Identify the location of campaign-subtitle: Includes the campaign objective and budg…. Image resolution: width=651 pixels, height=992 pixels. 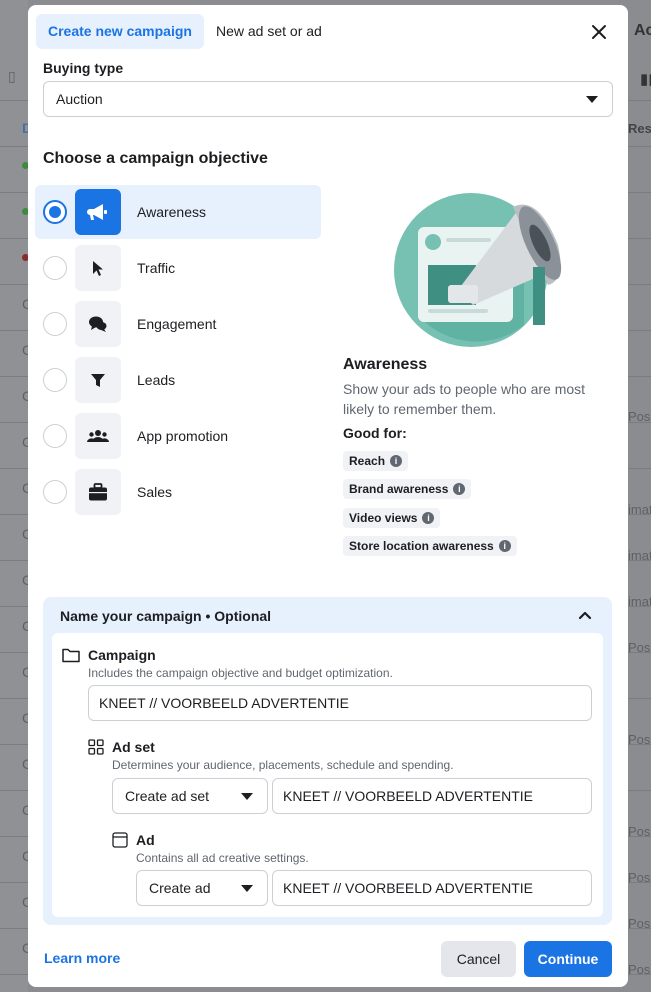
(240, 673).